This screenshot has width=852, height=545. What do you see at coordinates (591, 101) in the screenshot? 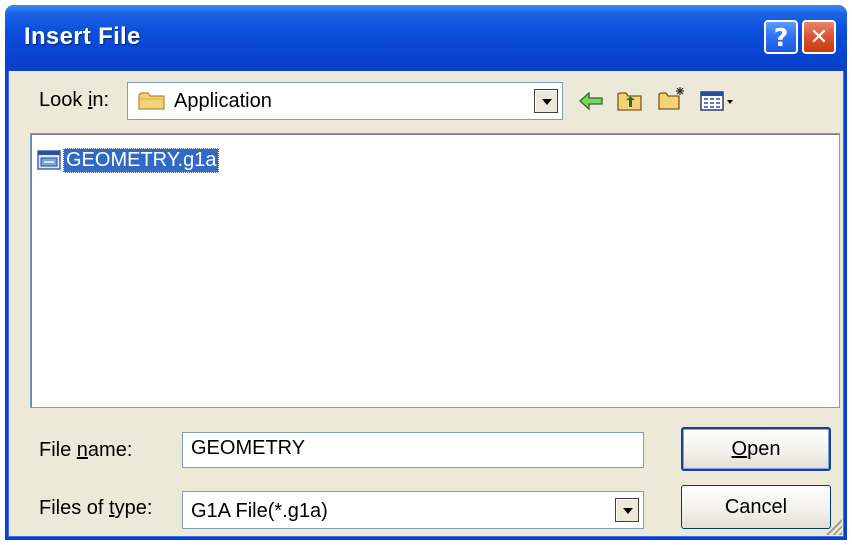
I see `back-arrow-icon` at bounding box center [591, 101].